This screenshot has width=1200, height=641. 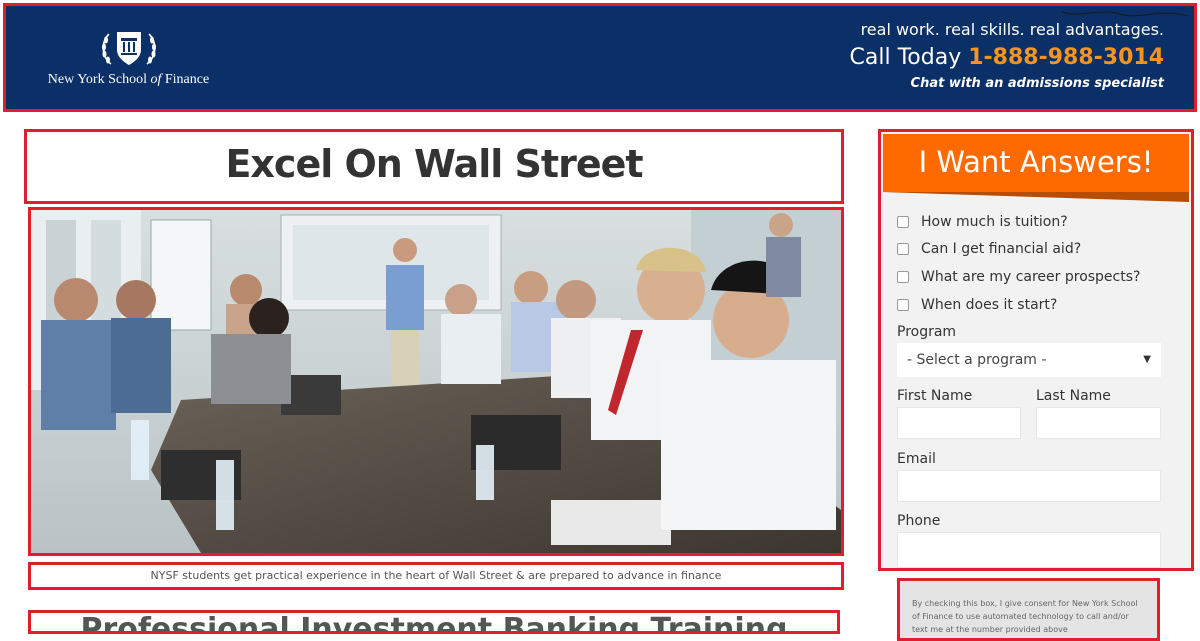 I want to click on phone-number-link: 1-888-988-3014, so click(x=1066, y=57).